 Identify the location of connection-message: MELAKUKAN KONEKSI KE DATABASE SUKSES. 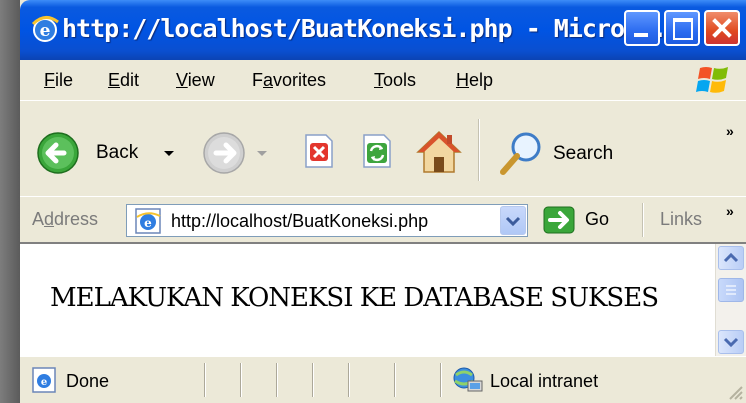
(354, 298).